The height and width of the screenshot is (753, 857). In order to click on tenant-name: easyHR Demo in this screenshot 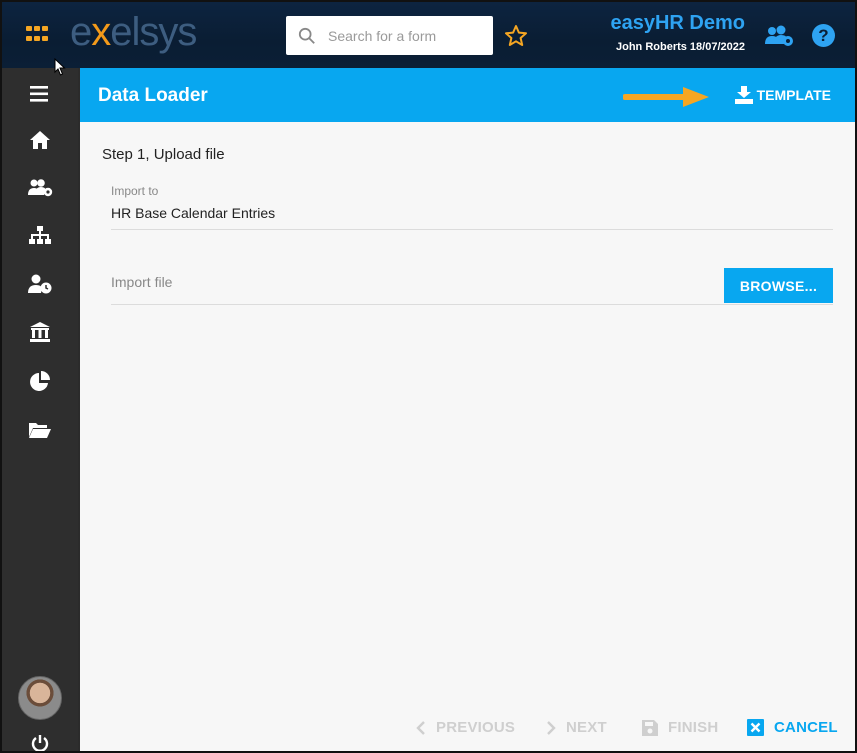, I will do `click(677, 23)`.